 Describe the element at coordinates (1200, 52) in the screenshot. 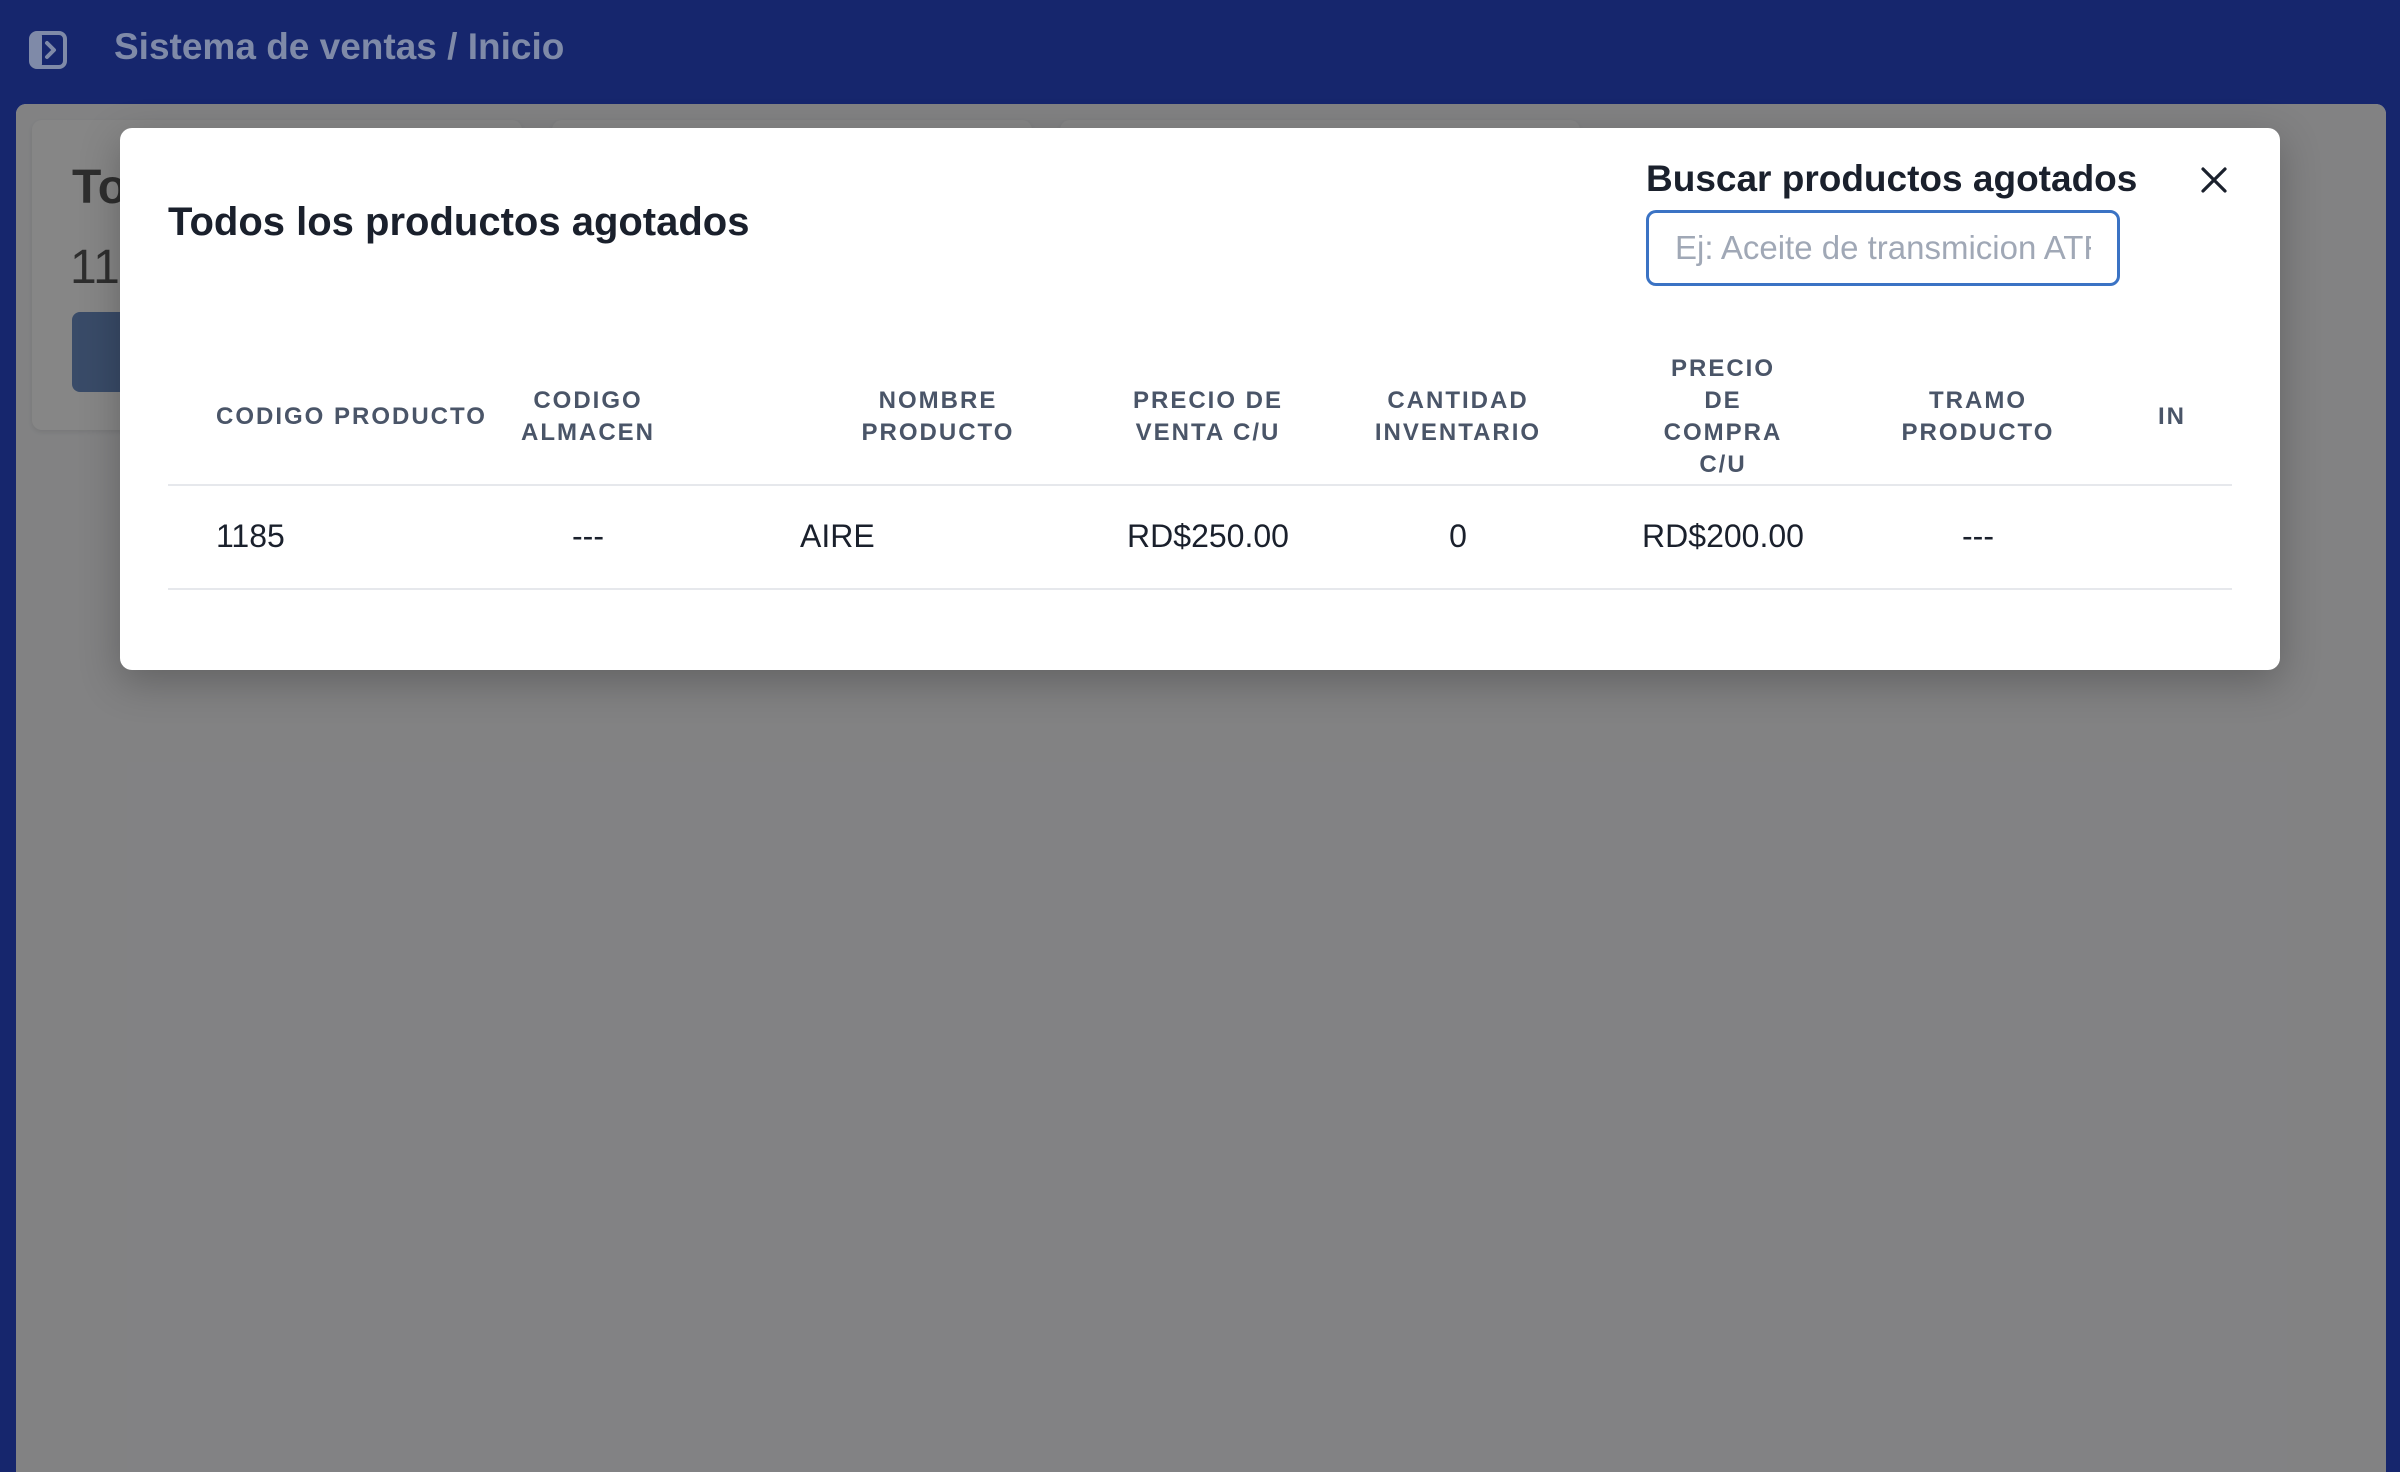

I see `top-bar: Sistema de ventas / Inicio` at that location.